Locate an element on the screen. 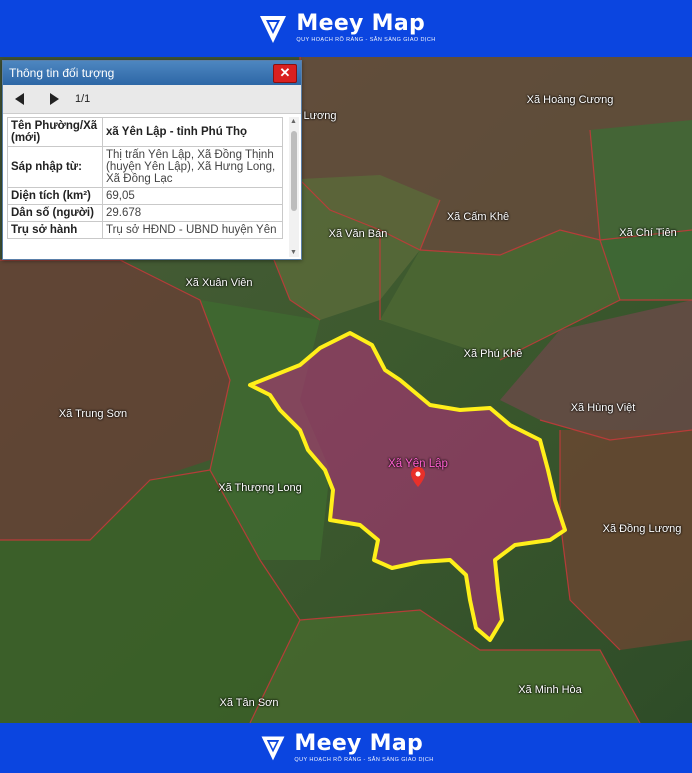  map-label: Lương is located at coordinates (320, 116).